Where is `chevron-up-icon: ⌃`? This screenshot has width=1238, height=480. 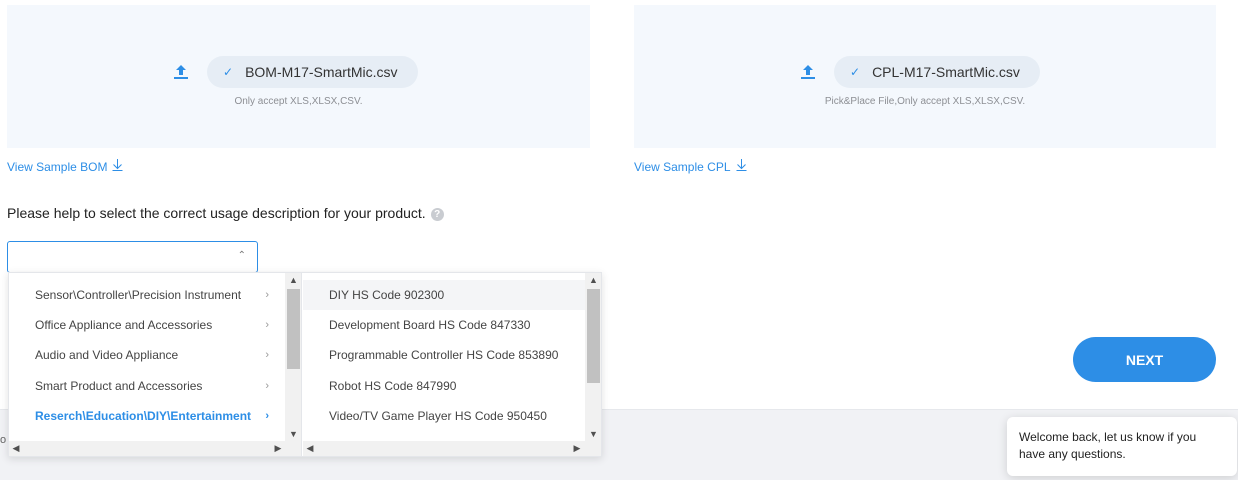
chevron-up-icon: ⌃ is located at coordinates (241, 255).